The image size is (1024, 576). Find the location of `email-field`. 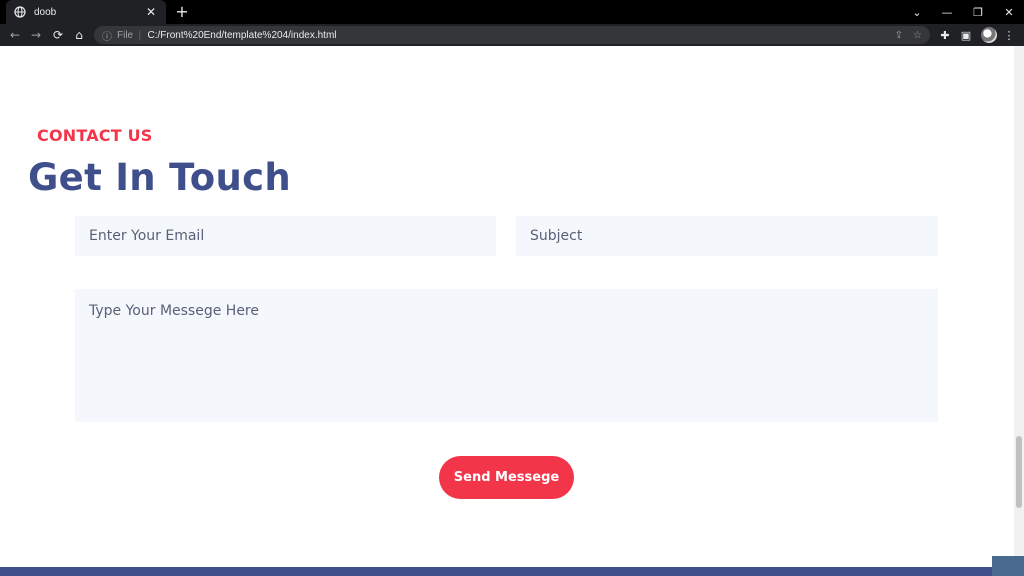

email-field is located at coordinates (285, 236).